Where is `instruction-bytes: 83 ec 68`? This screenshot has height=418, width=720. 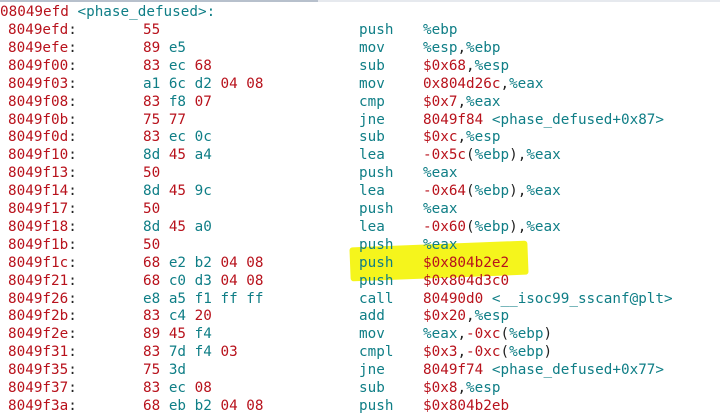 instruction-bytes: 83 ec 68 is located at coordinates (177, 65).